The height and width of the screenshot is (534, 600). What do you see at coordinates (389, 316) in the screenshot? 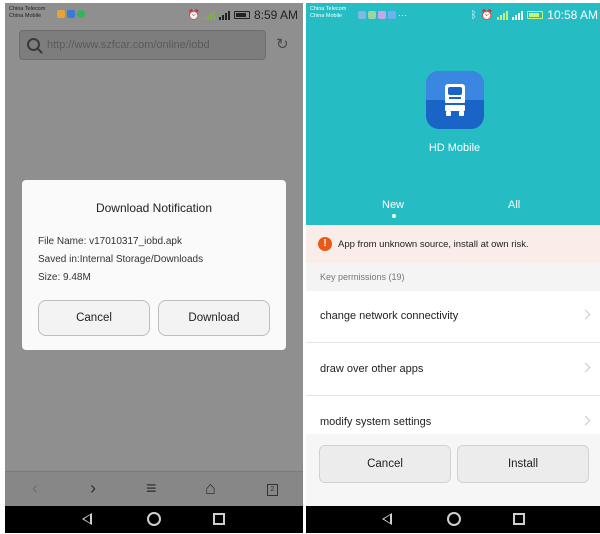
I see `permission-label: change network connectivity` at bounding box center [389, 316].